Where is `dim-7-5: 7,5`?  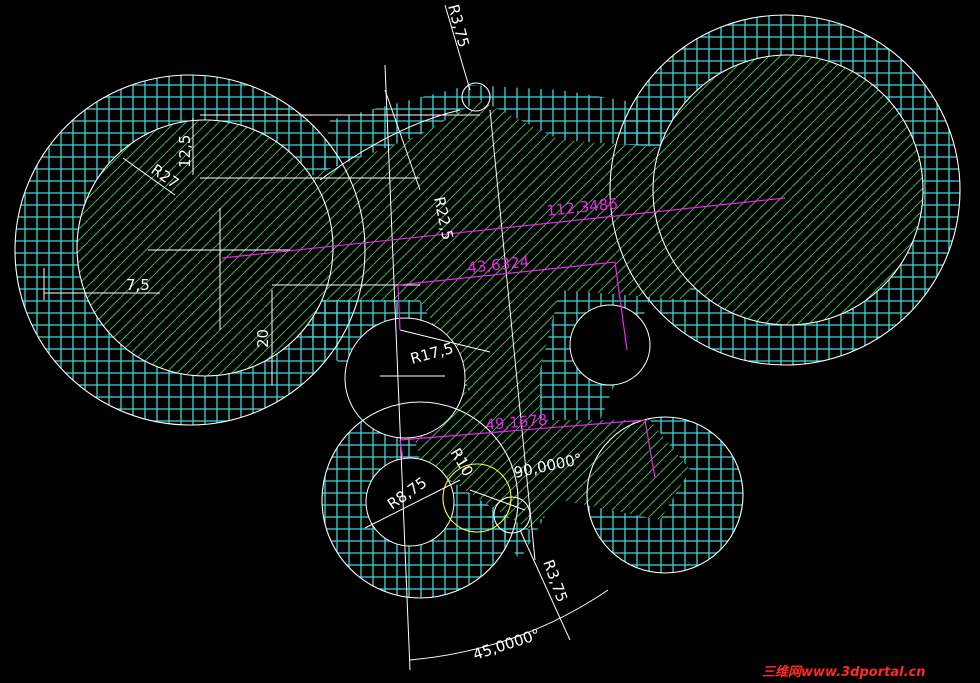 dim-7-5: 7,5 is located at coordinates (138, 285).